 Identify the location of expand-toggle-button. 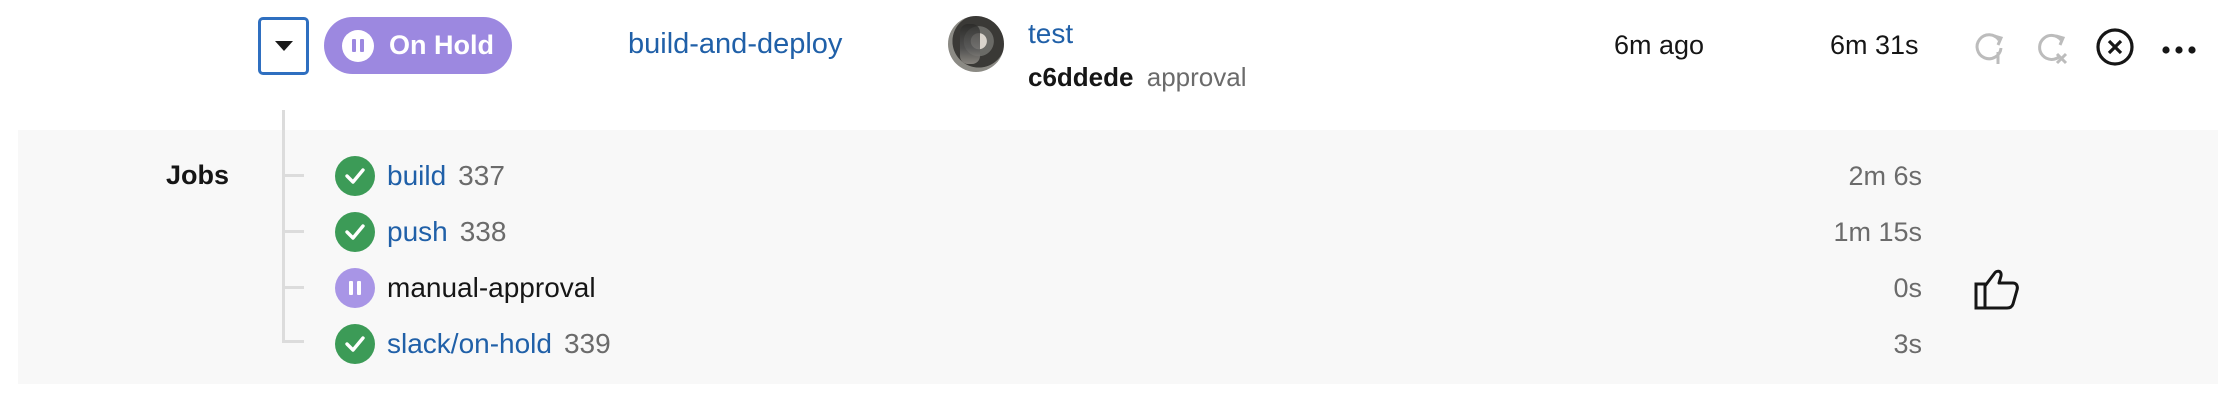
(283, 46).